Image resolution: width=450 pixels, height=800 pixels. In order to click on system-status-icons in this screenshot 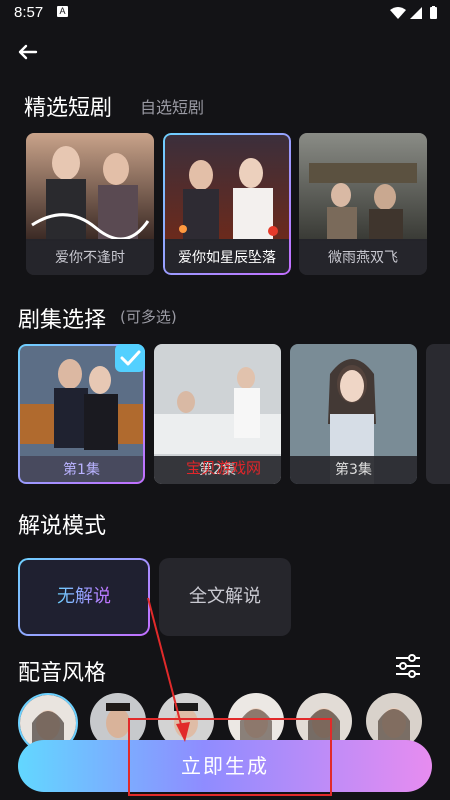, I will do `click(413, 12)`.